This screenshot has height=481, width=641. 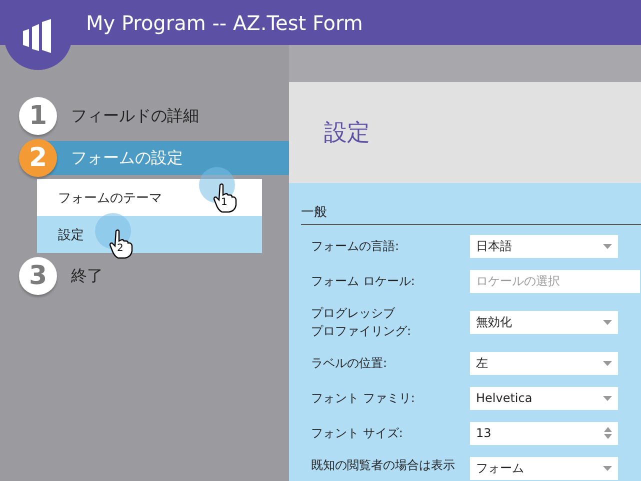 I want to click on locale-field: ロケールの選択, so click(x=555, y=281).